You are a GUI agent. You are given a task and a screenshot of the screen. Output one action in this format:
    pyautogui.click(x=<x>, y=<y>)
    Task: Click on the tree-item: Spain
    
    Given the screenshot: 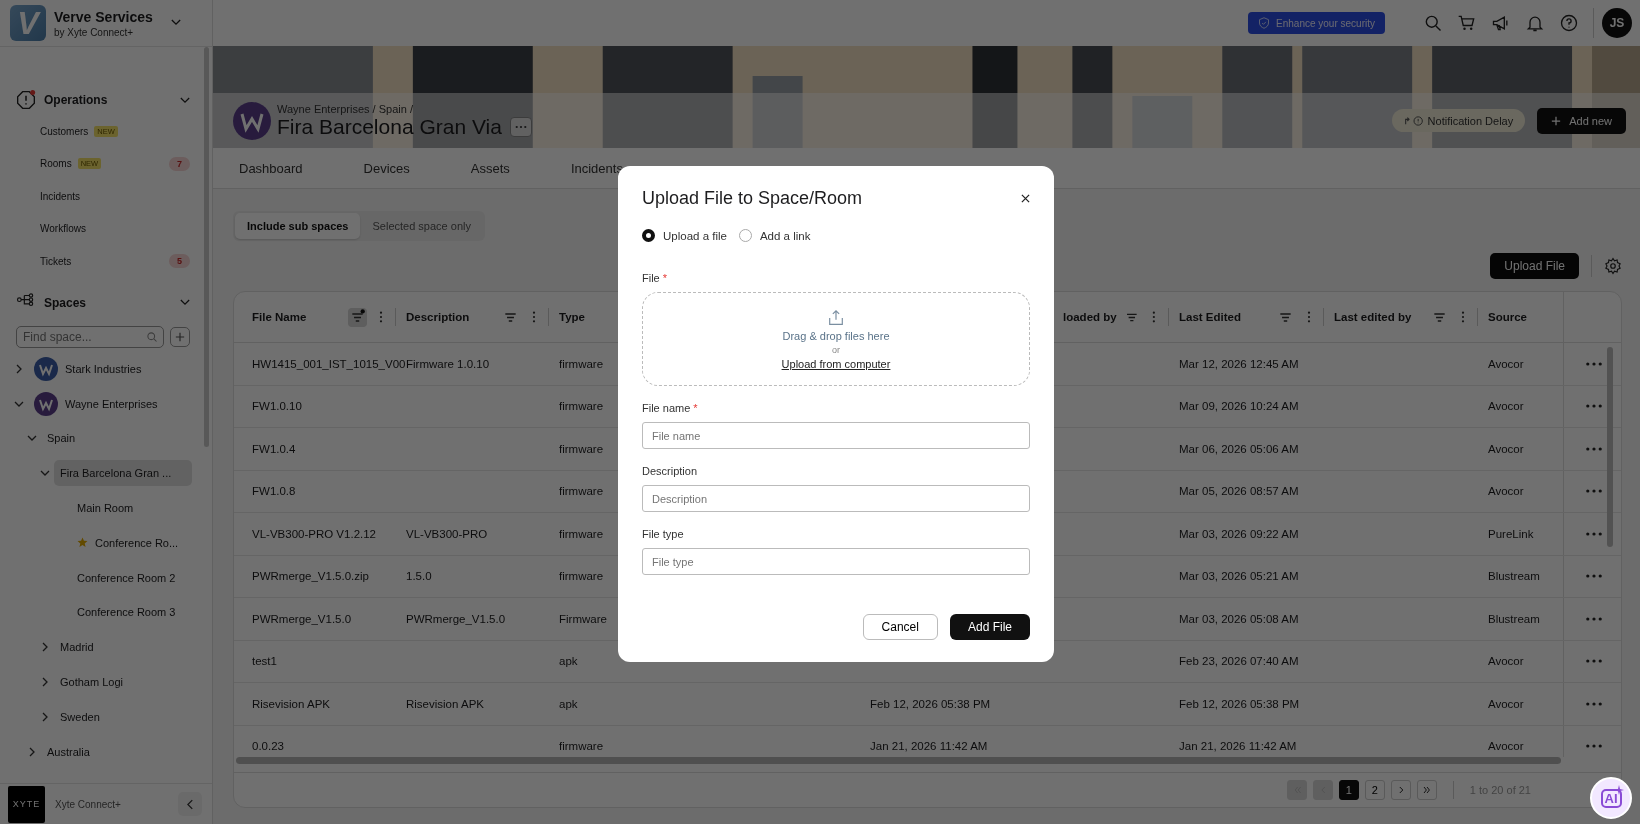 What is the action you would take?
    pyautogui.click(x=116, y=438)
    